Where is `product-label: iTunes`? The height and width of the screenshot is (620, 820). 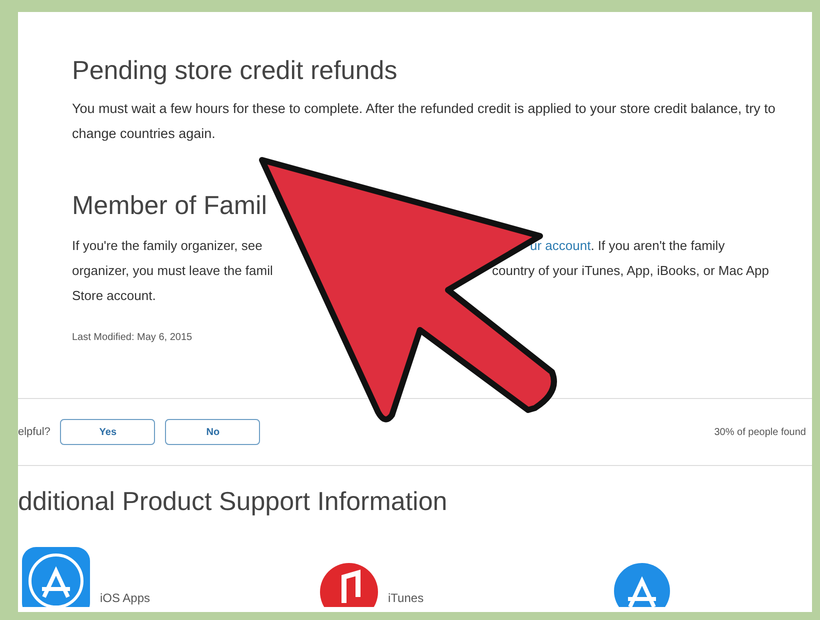 product-label: iTunes is located at coordinates (406, 599).